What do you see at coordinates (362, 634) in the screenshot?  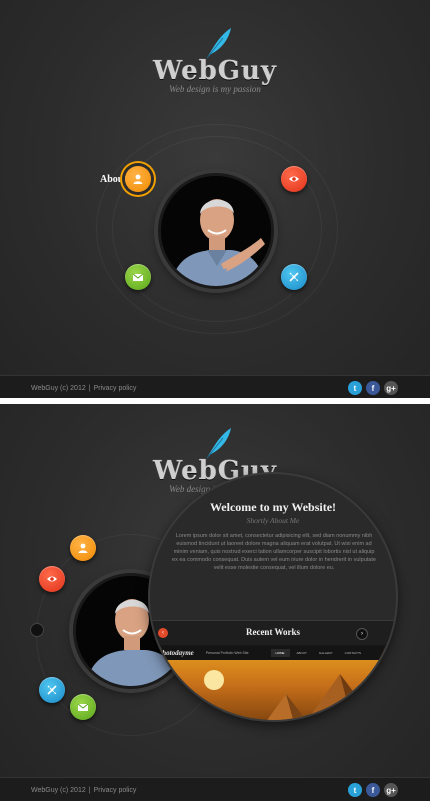 I see `next-arrow-icon: ›` at bounding box center [362, 634].